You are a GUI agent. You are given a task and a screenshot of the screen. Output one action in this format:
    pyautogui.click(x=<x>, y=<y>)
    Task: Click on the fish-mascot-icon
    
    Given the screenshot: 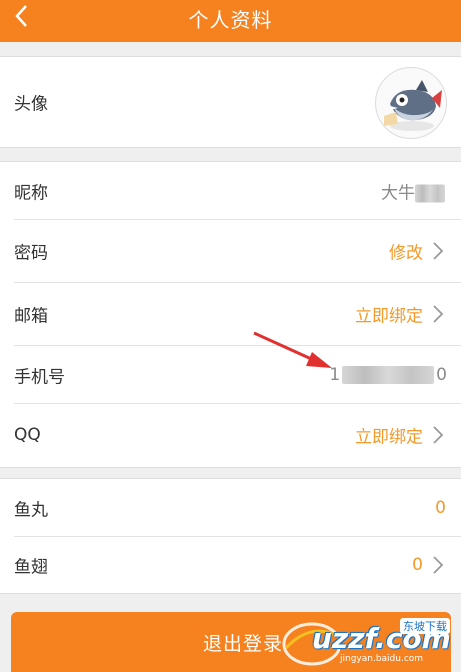 What is the action you would take?
    pyautogui.click(x=413, y=105)
    